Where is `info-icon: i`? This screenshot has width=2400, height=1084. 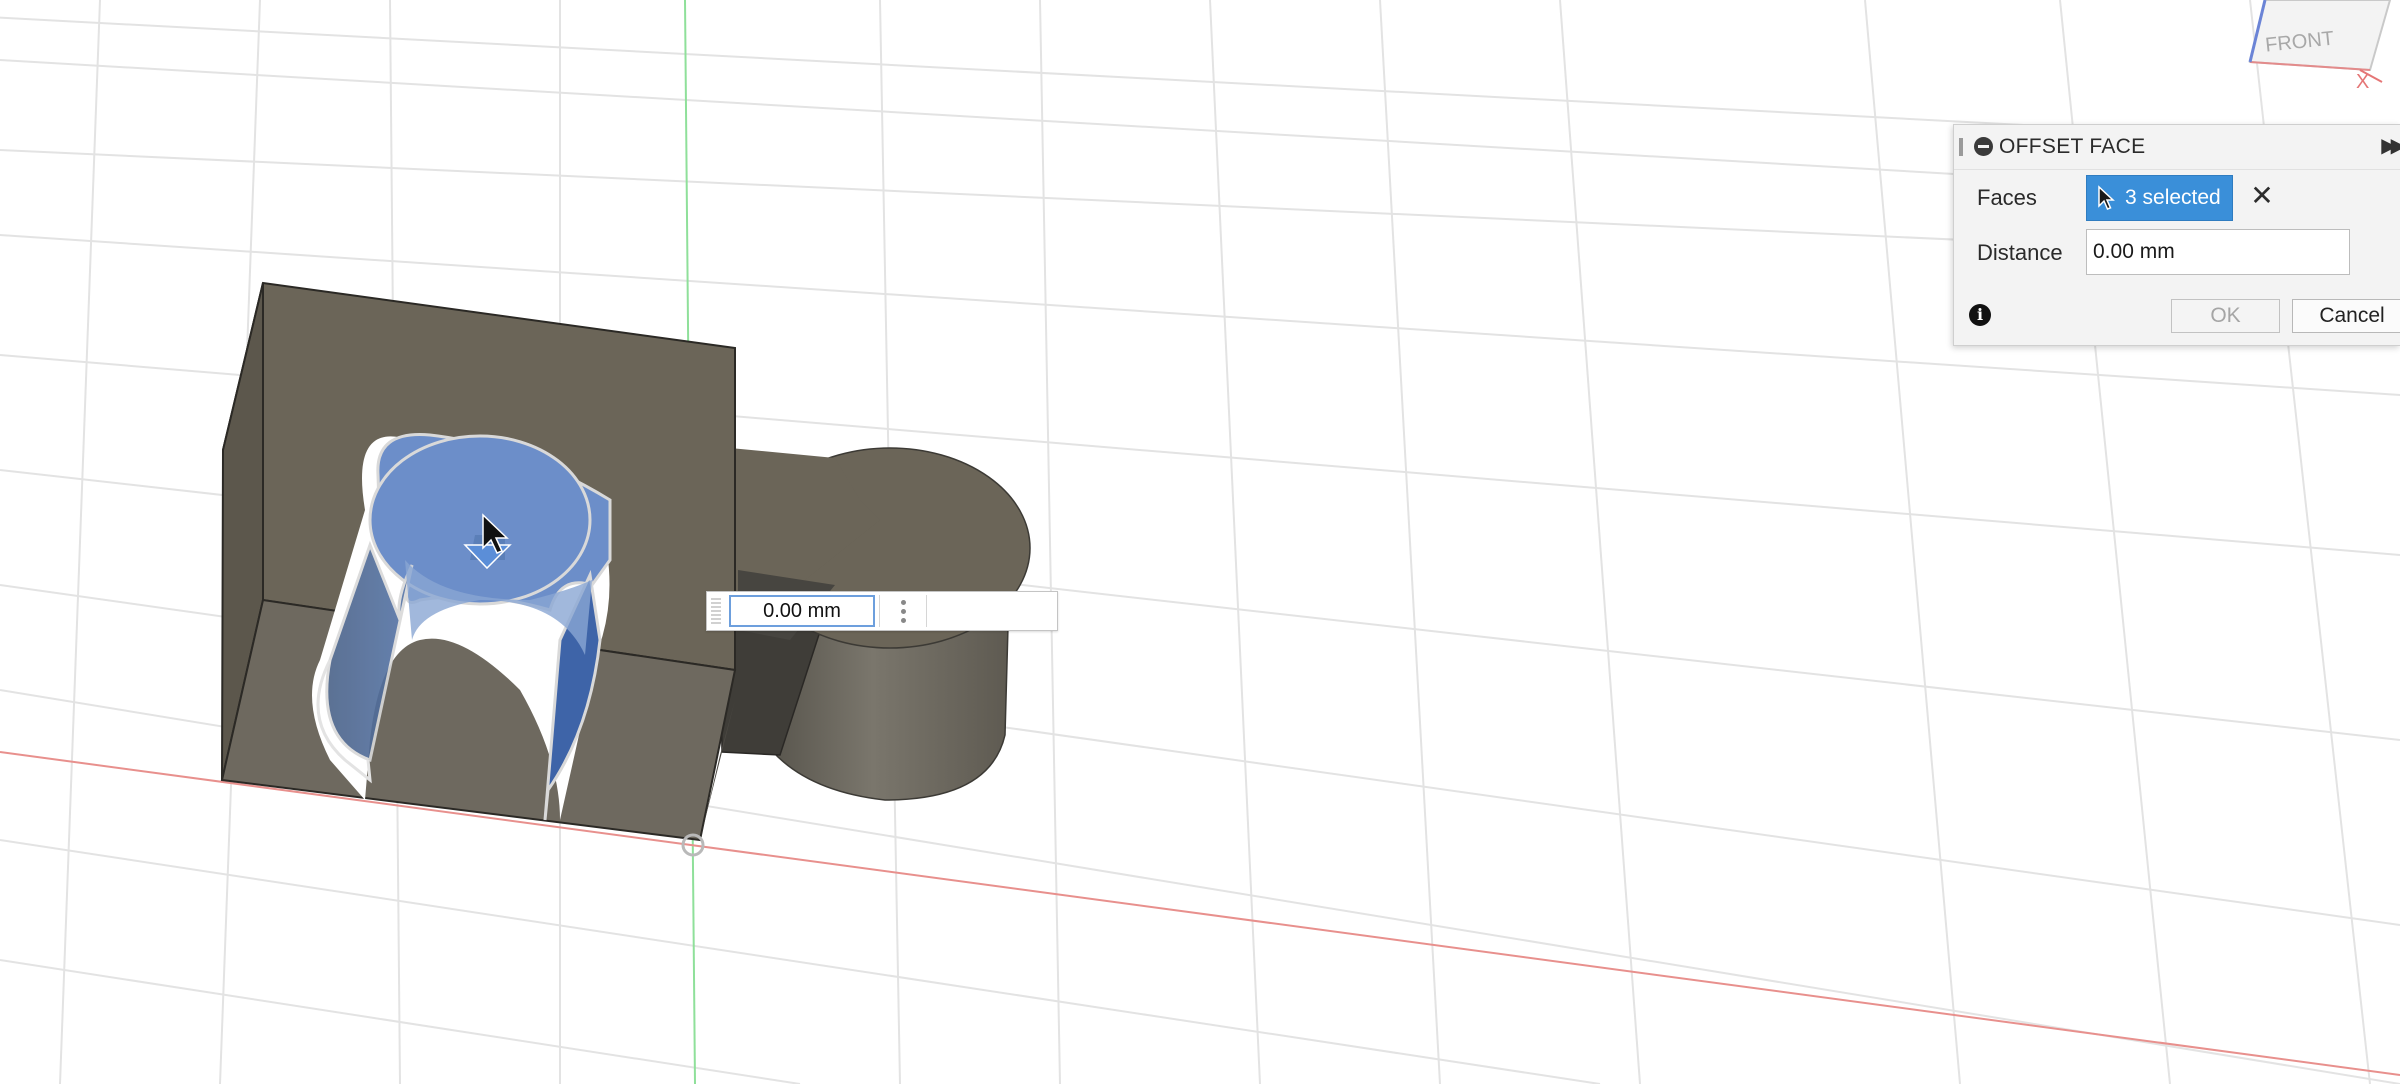
info-icon: i is located at coordinates (1980, 315).